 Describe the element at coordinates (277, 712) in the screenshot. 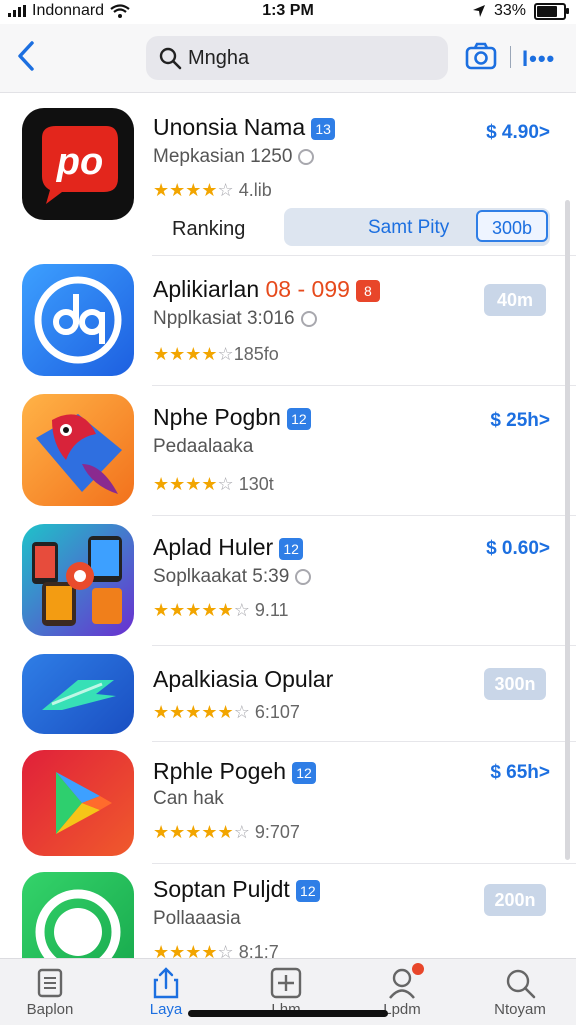

I see `rating-count: 6:107` at that location.